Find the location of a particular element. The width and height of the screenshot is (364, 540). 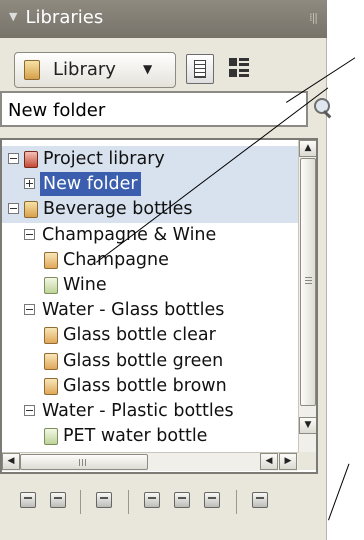

tree-row-label: PET water bottle is located at coordinates (135, 436).